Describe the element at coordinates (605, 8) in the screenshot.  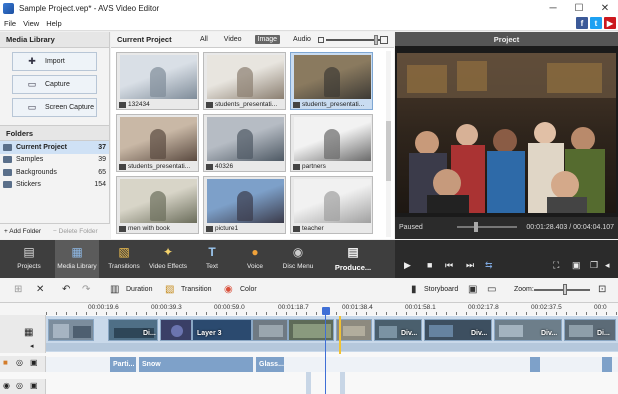
I see `close-button: ✕` at that location.